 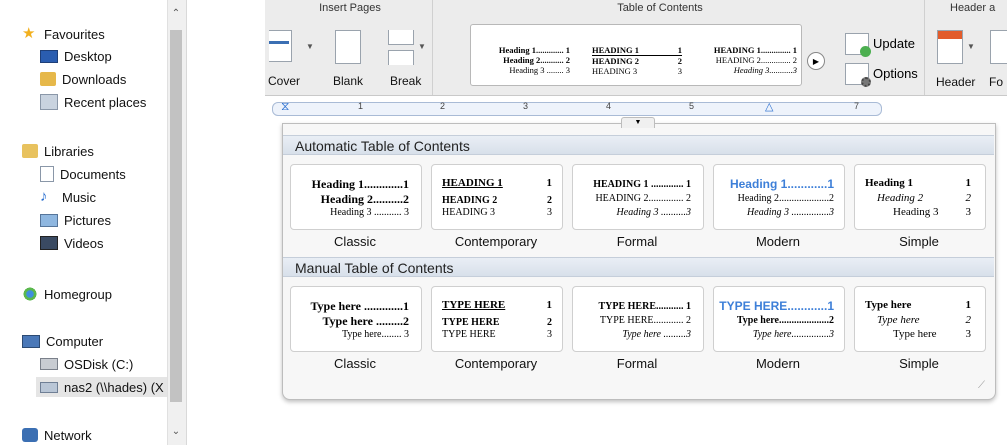 What do you see at coordinates (660, 8) in the screenshot?
I see `group-toc-title: Table of Contents` at bounding box center [660, 8].